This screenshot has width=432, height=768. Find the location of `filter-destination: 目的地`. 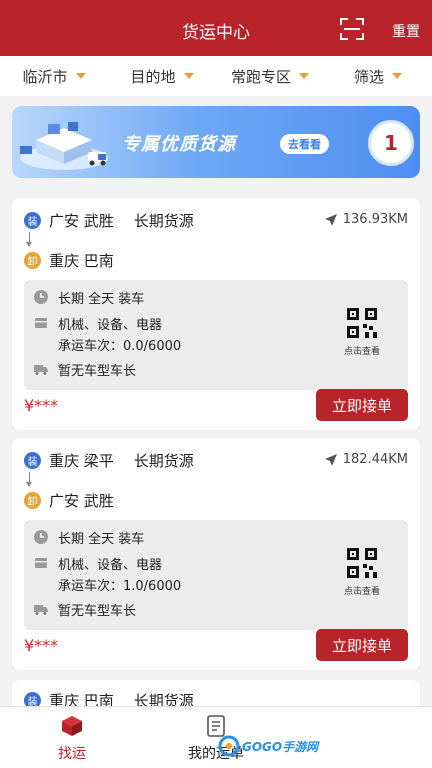

filter-destination: 目的地 is located at coordinates (162, 76).